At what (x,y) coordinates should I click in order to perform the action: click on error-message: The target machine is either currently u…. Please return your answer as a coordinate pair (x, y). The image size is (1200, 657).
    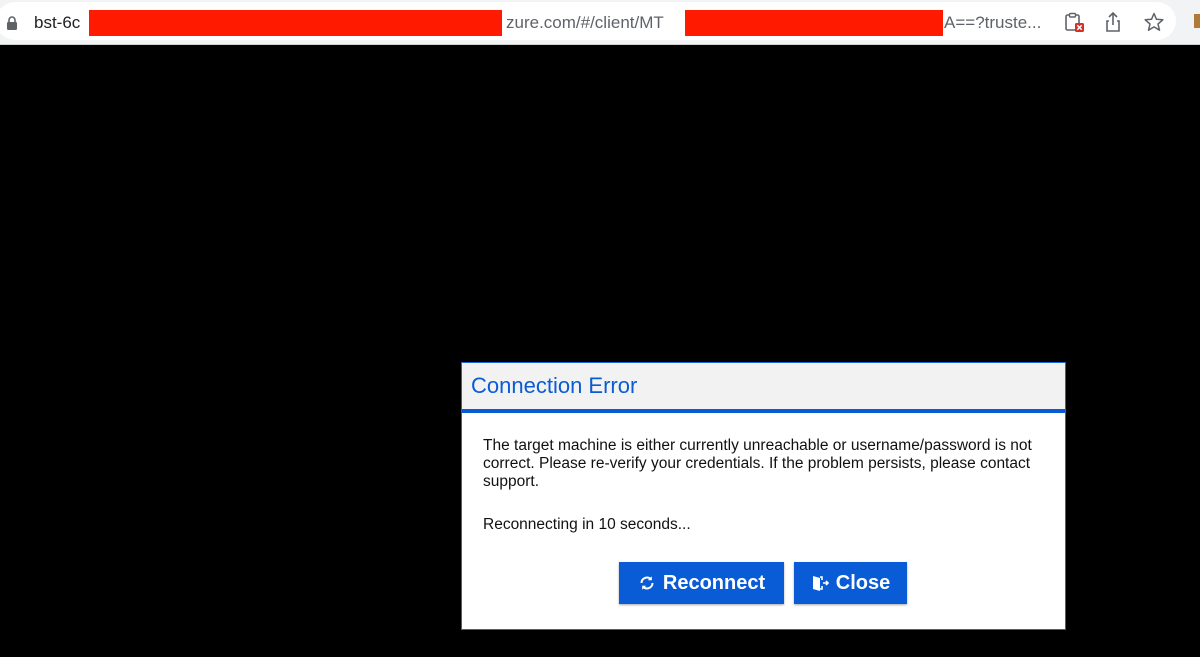
    Looking at the image, I should click on (757, 463).